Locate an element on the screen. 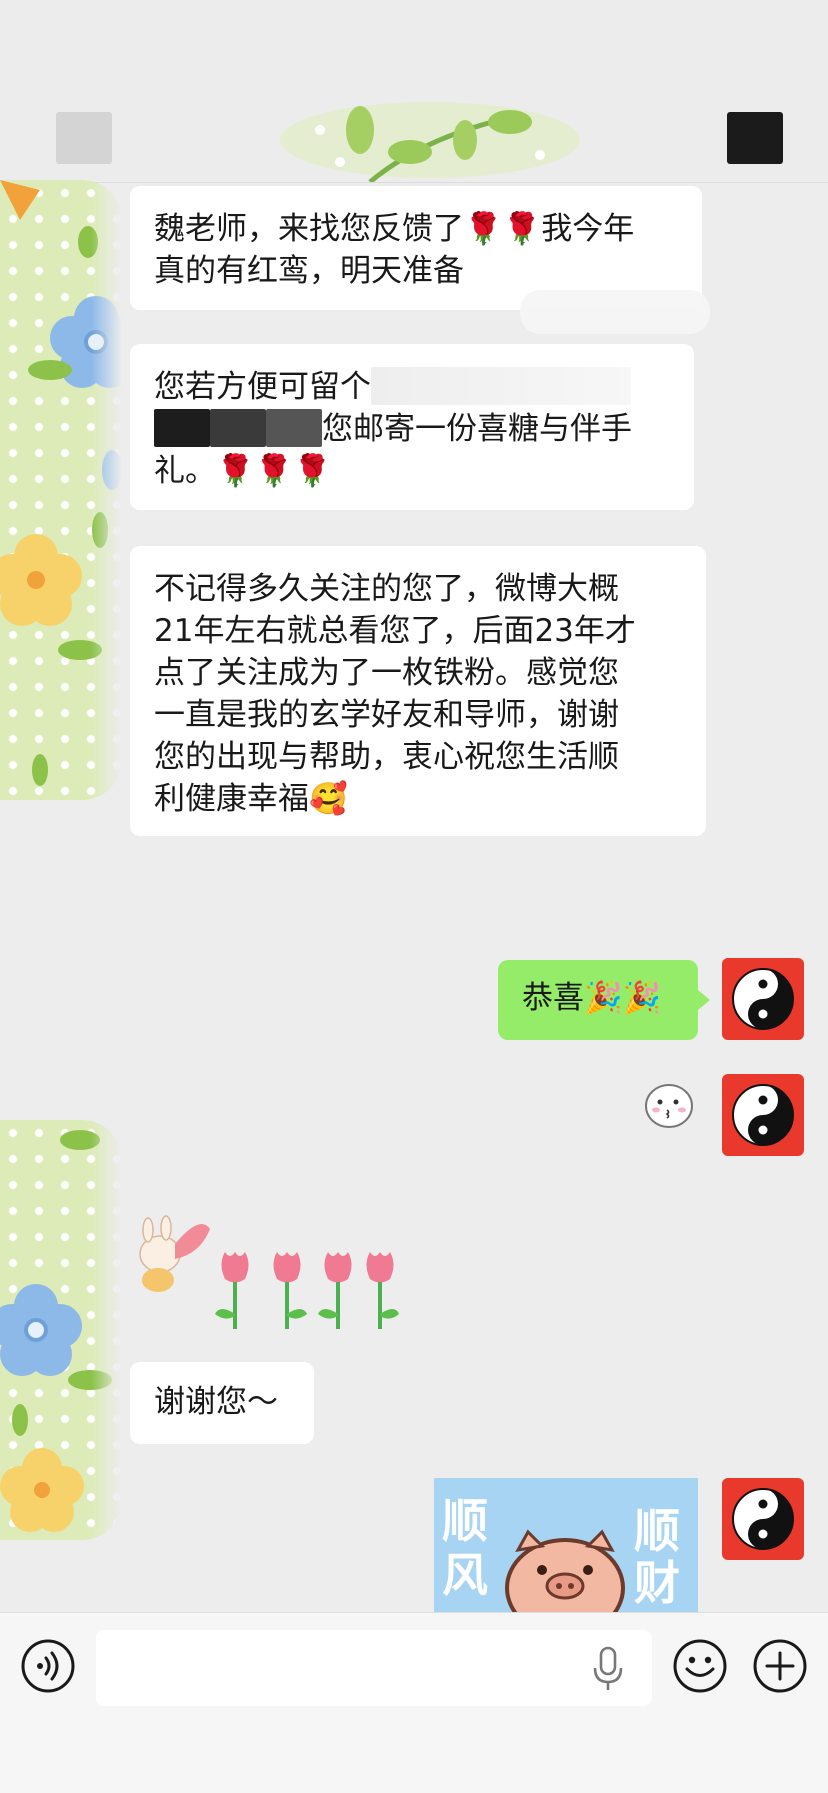 The height and width of the screenshot is (1793, 828). message-text: 利健康幸福🥰 is located at coordinates (251, 799).